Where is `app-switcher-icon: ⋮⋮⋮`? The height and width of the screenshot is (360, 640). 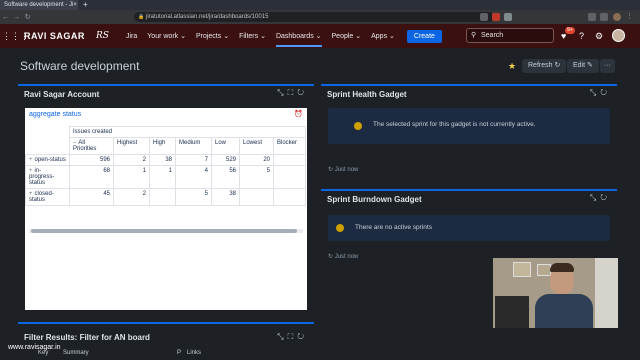 app-switcher-icon: ⋮⋮⋮ is located at coordinates (15, 36).